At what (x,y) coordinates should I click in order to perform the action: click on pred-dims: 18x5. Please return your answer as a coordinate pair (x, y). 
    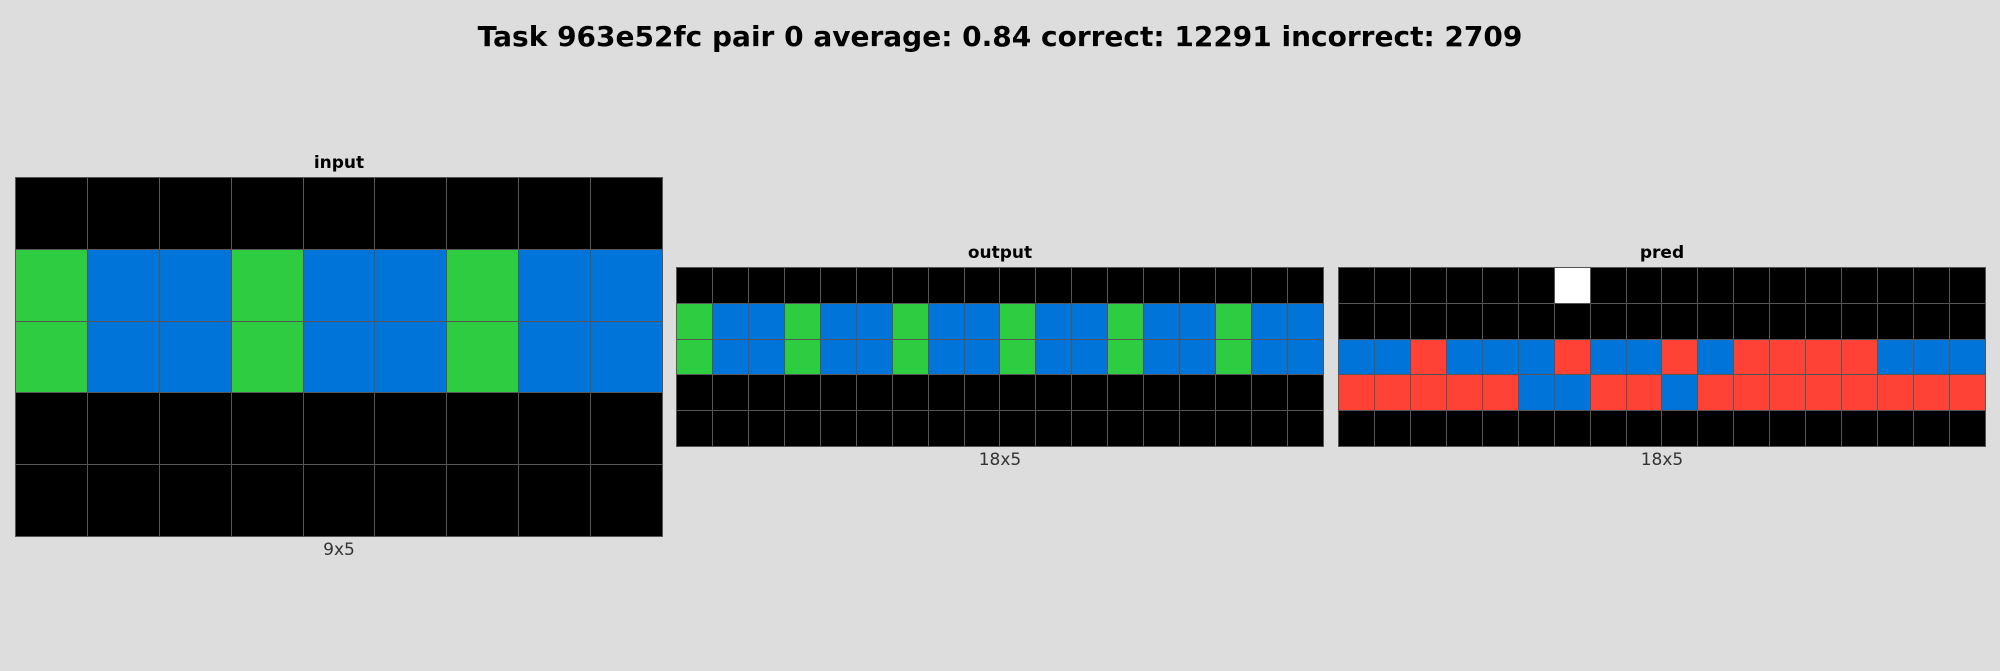
    Looking at the image, I should click on (1662, 460).